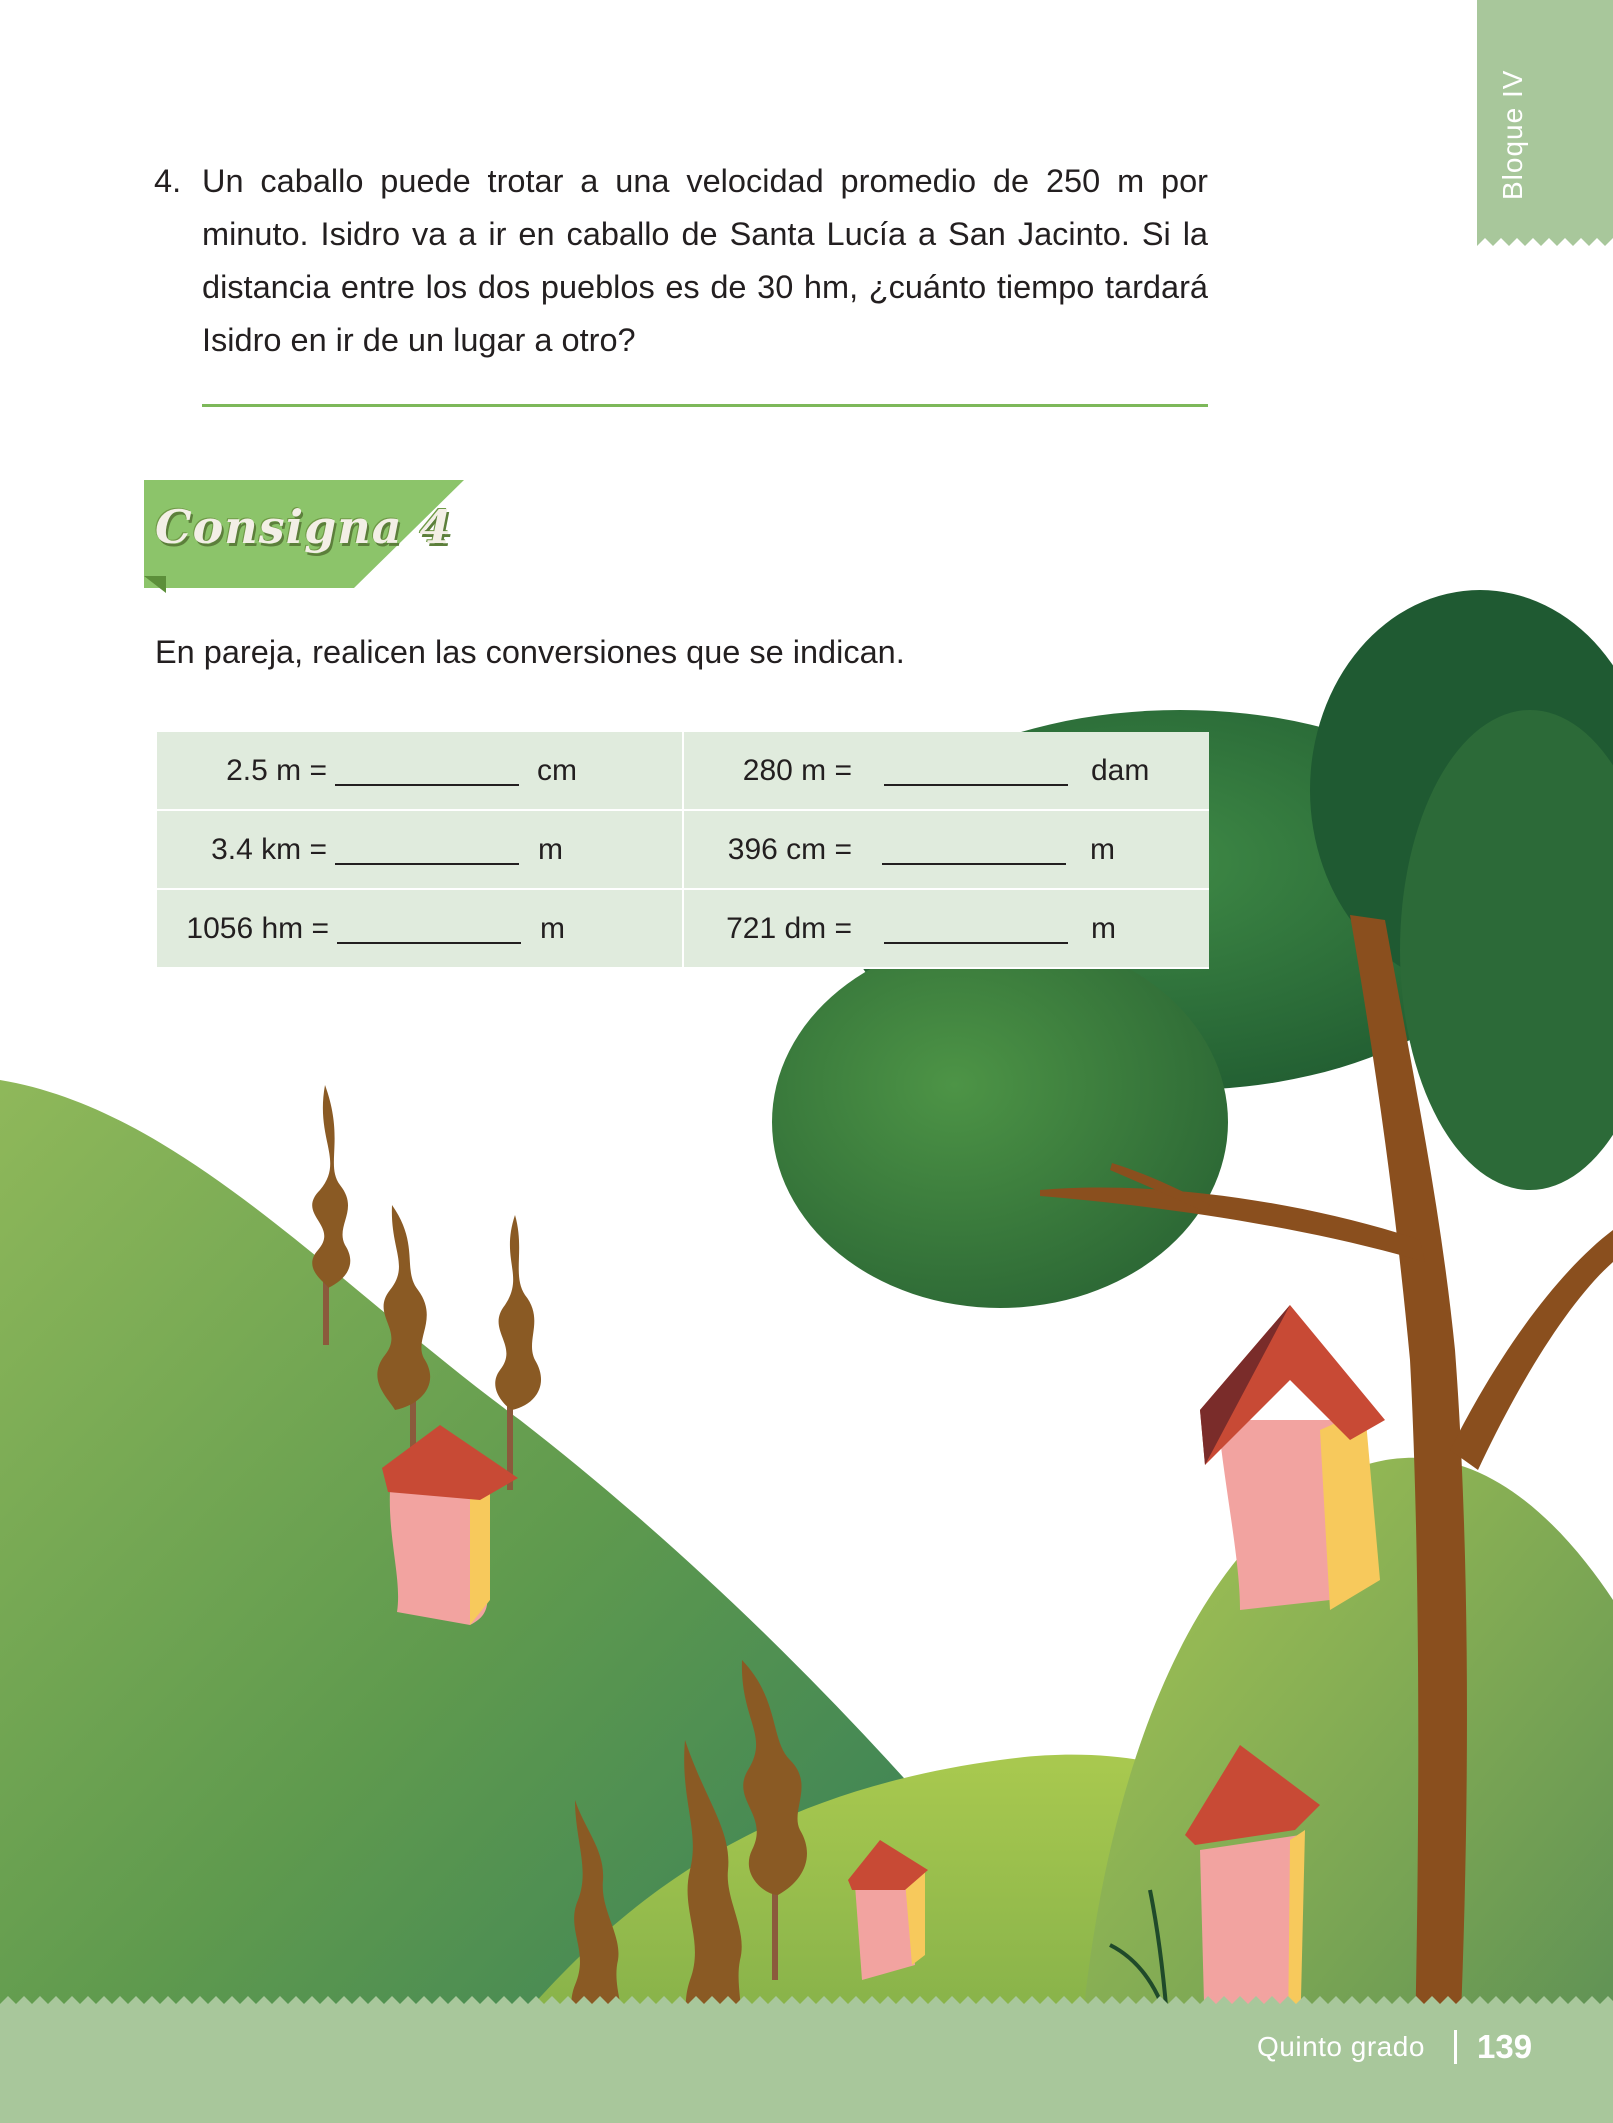 The image size is (1613, 2123). What do you see at coordinates (789, 928) in the screenshot?
I see `conversion-expression: 721 dm =` at bounding box center [789, 928].